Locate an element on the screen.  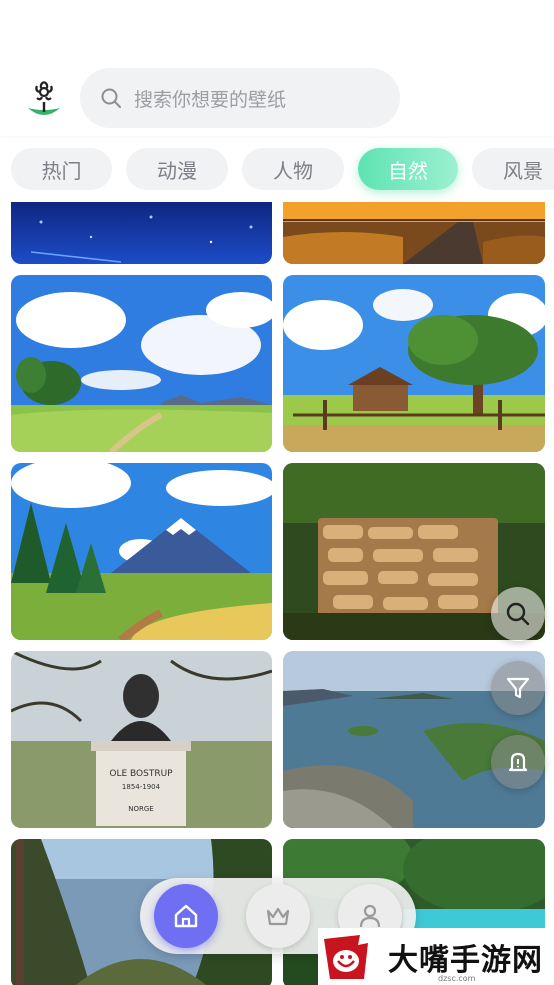
category-tabs: 热门 动漫 人物 自然 风景 is located at coordinates (277, 170).